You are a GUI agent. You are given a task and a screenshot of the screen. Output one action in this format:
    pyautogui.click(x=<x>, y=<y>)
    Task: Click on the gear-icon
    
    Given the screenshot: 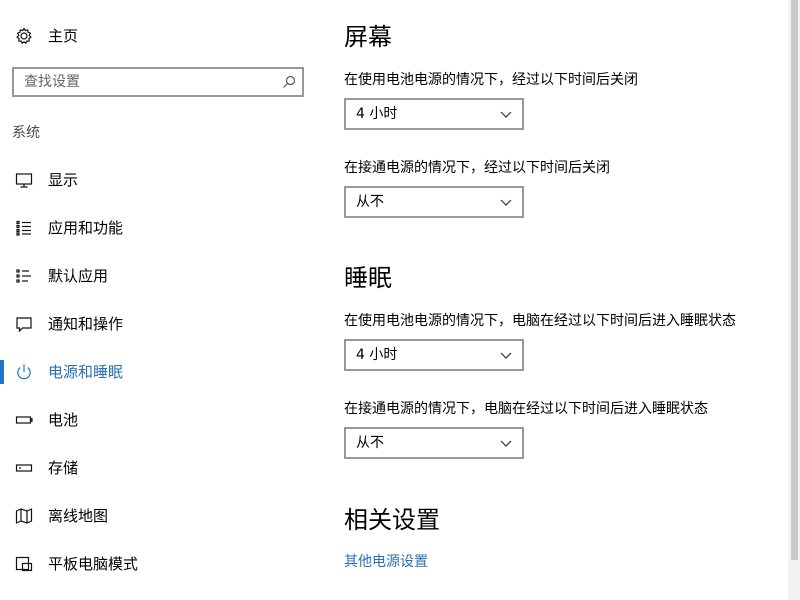 What is the action you would take?
    pyautogui.click(x=24, y=36)
    